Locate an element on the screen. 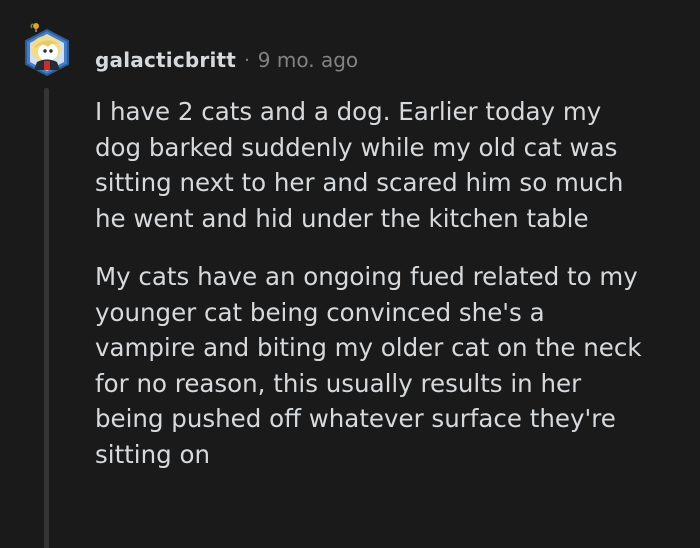  comment-timestamp: 9 mo. ago is located at coordinates (308, 60).